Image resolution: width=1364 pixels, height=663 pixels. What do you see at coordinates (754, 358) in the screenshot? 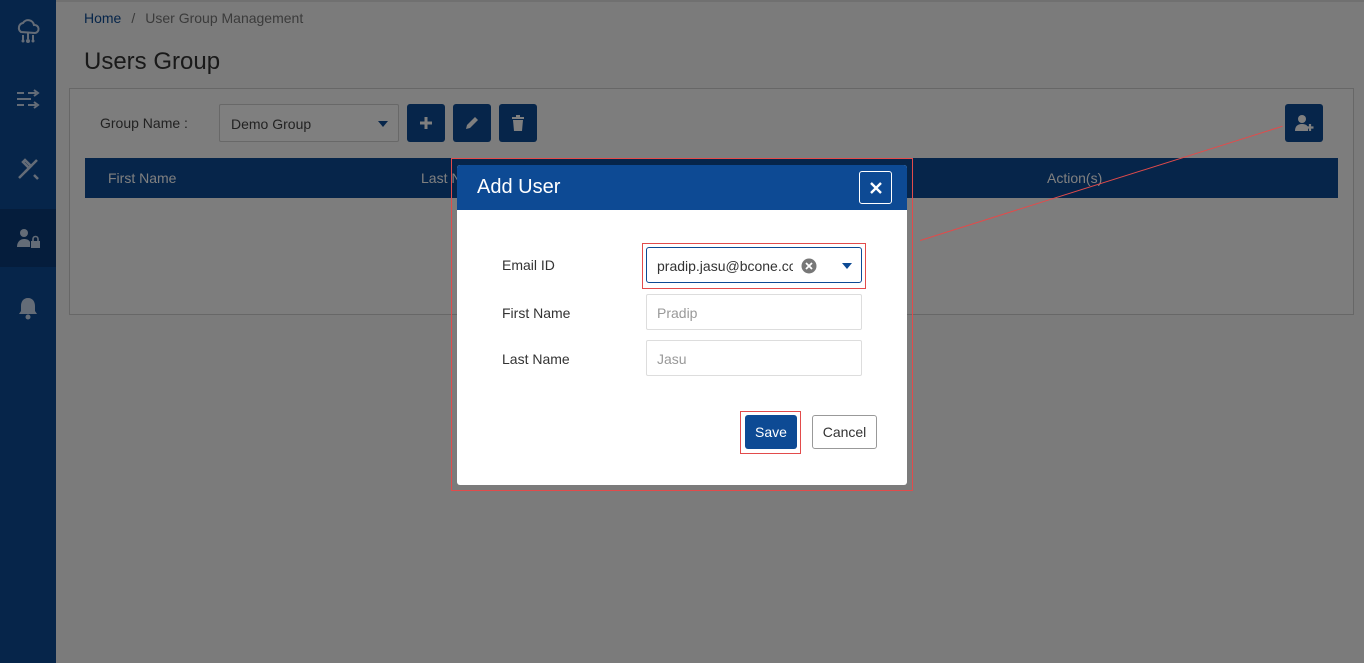
I see `last-name-field: Jasu` at bounding box center [754, 358].